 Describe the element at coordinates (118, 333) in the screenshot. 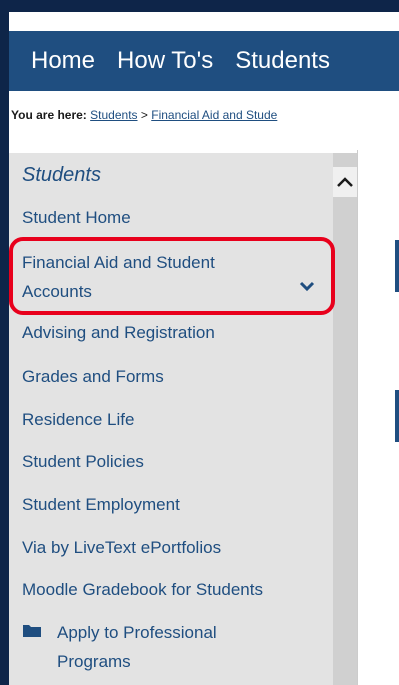

I see `sidebar-item-advising: Advising and Registration` at that location.